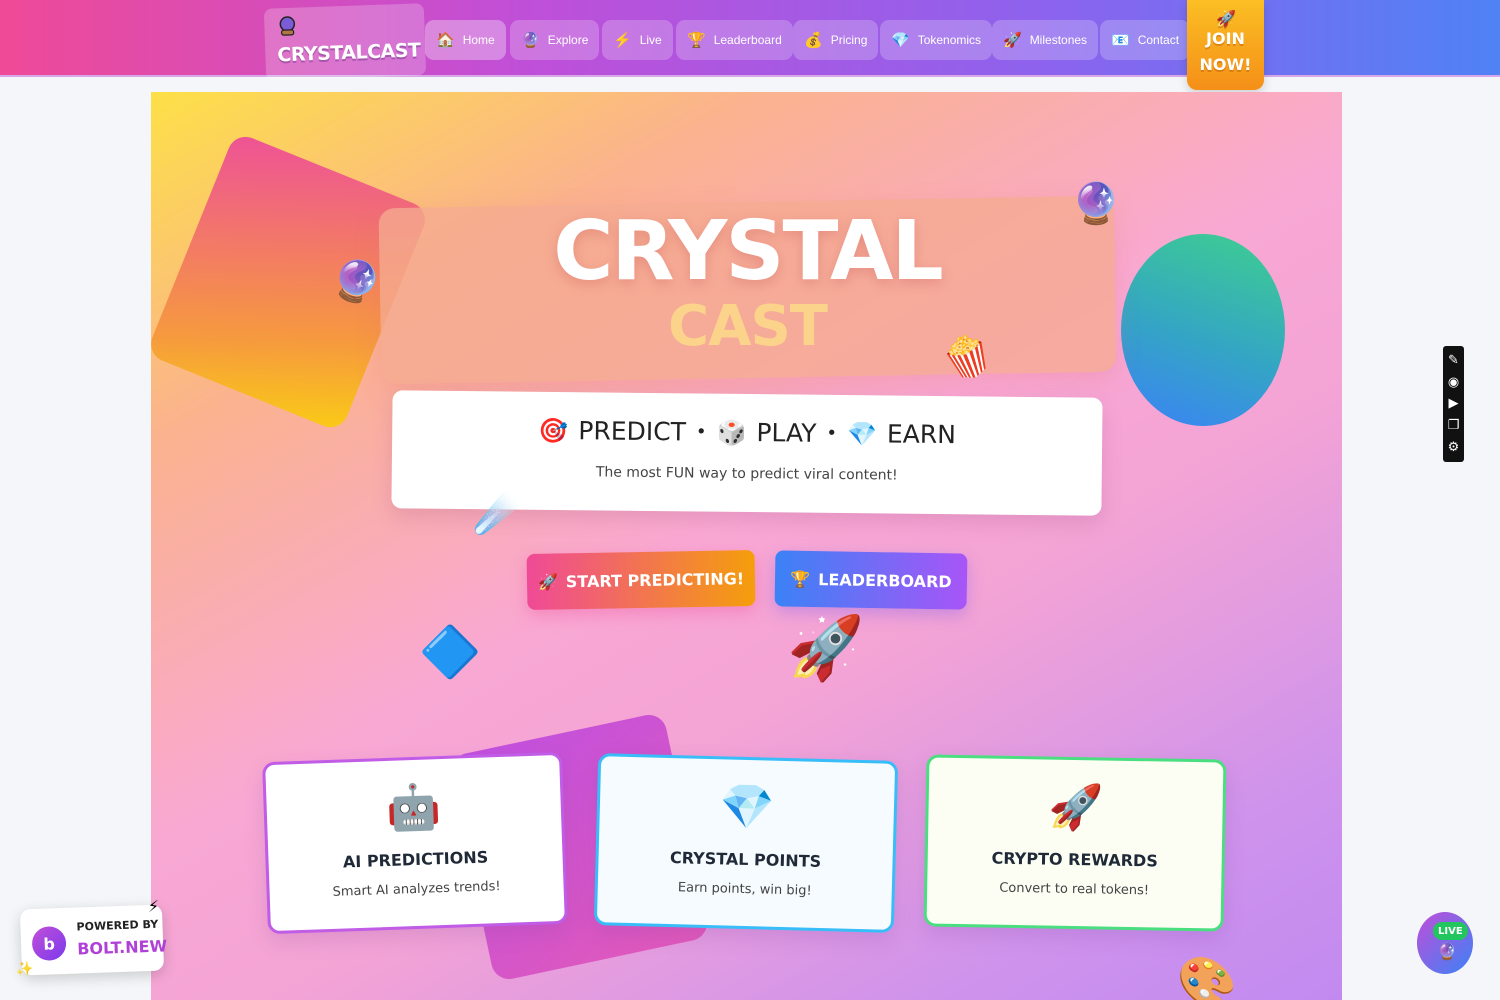 The width and height of the screenshot is (1500, 1000). Describe the element at coordinates (921, 434) in the screenshot. I see `tagline-earn: EARN` at that location.